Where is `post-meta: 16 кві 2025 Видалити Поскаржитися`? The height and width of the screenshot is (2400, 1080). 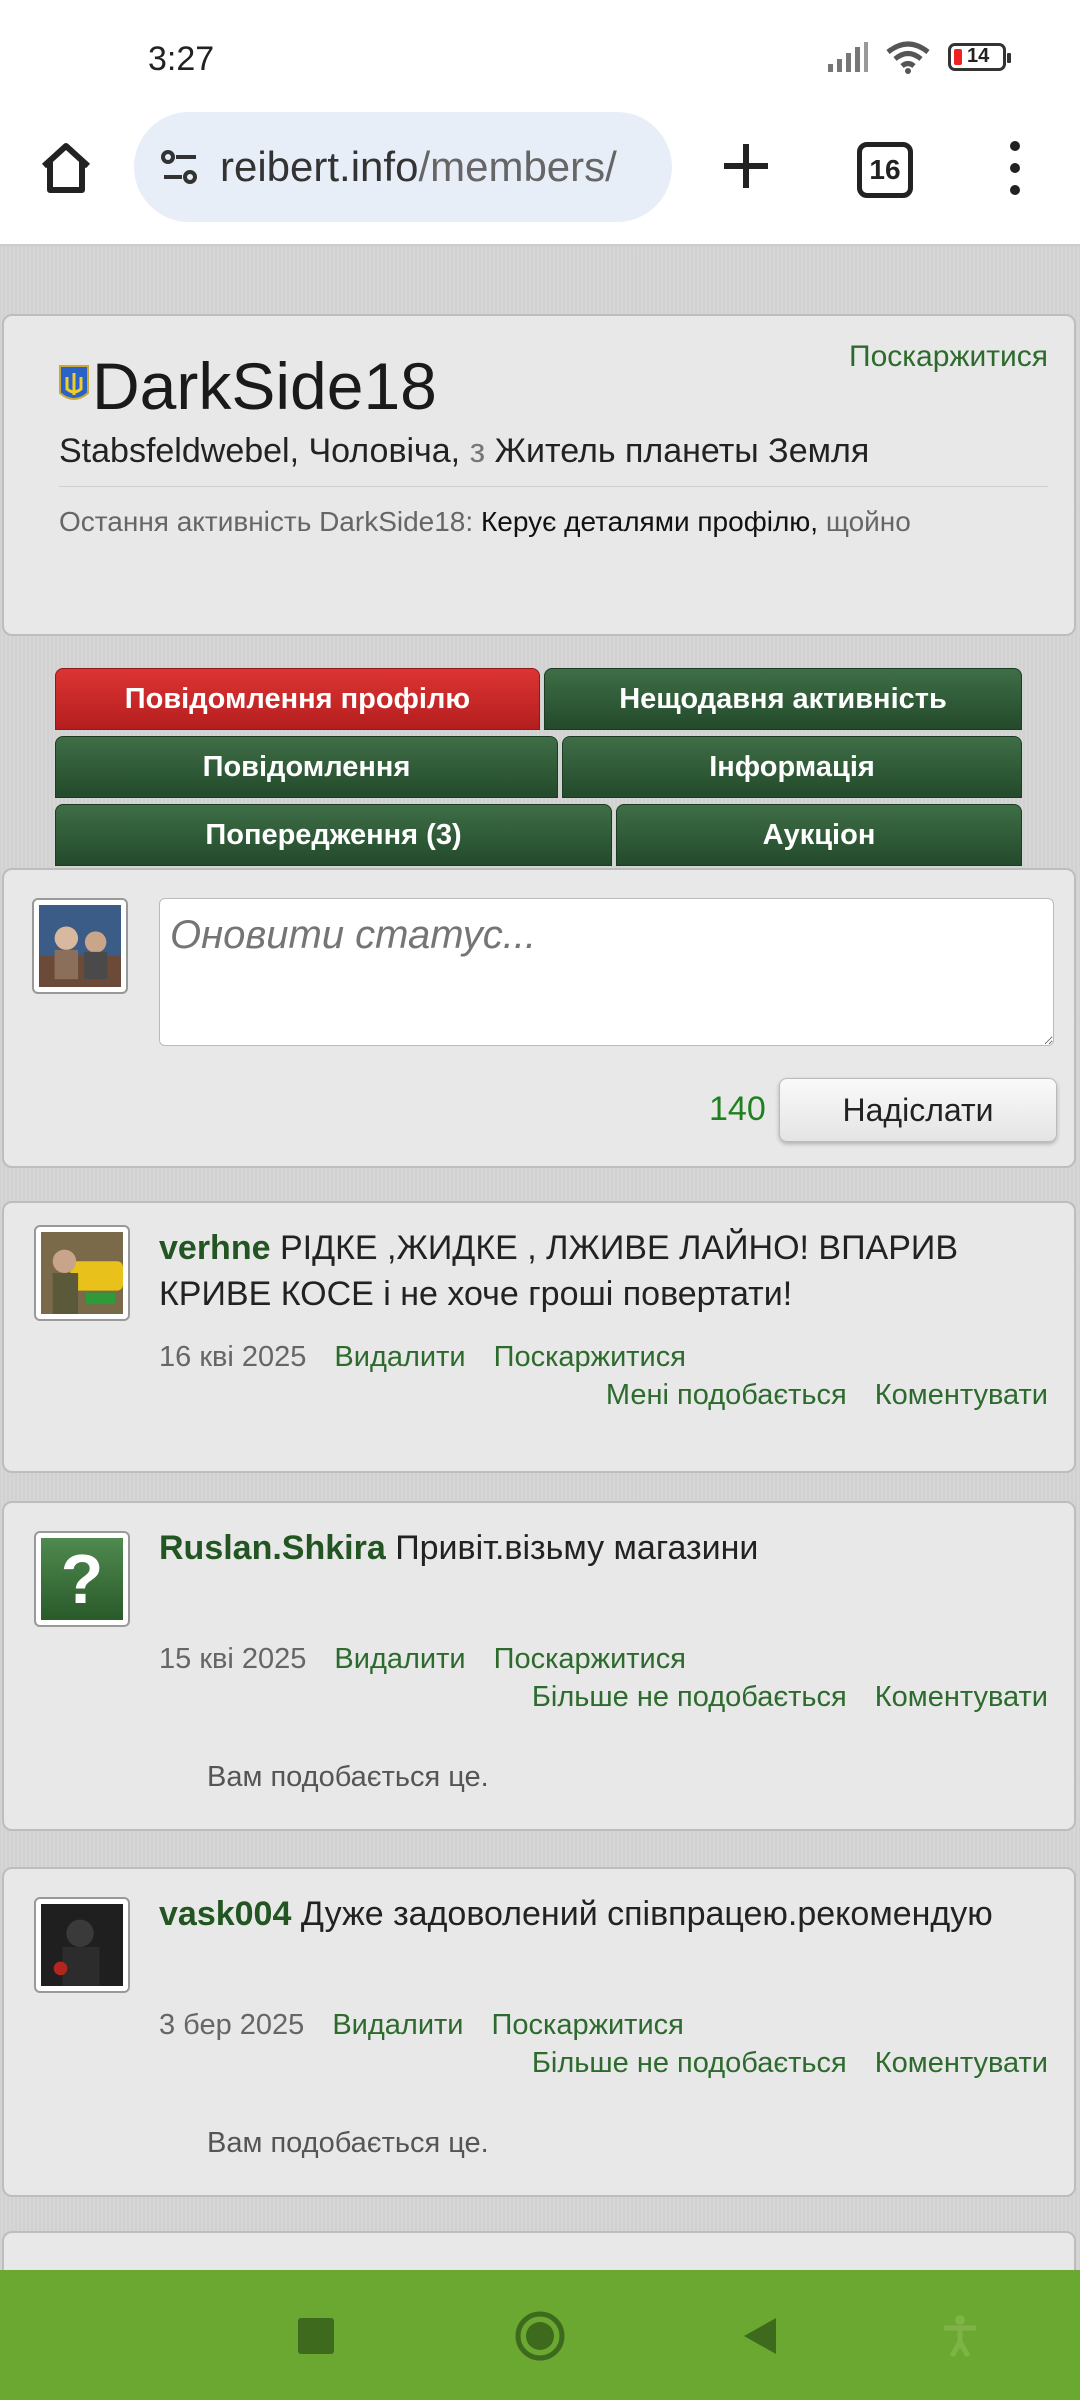
post-meta: 16 кві 2025 Видалити Поскаржитися is located at coordinates (422, 1357).